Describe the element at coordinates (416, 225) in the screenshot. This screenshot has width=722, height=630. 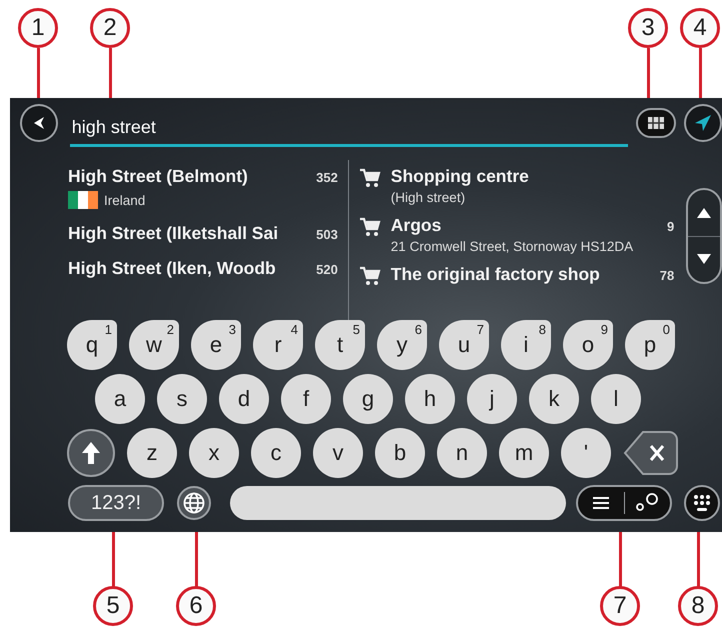
I see `result-title: Argos` at that location.